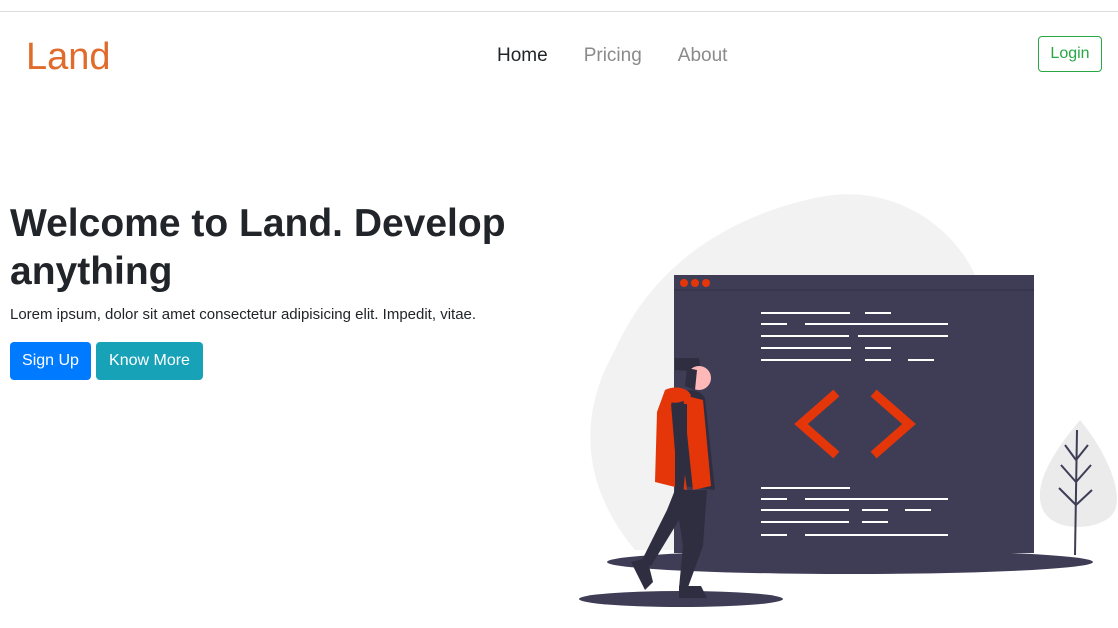  I want to click on main-nav: Home Pricing About, so click(630, 56).